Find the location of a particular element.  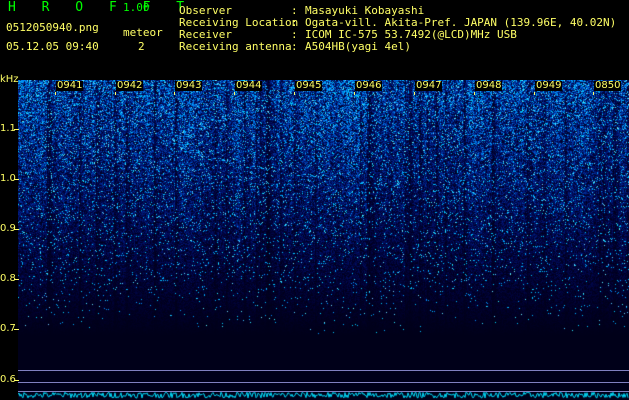

info-colon: : is located at coordinates (294, 46).